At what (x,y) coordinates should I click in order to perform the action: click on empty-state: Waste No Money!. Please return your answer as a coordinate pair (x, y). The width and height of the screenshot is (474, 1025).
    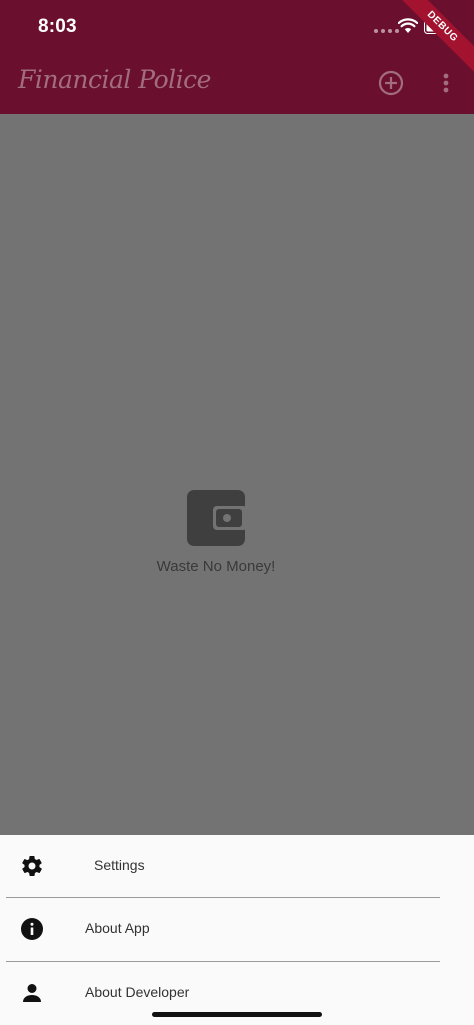
    Looking at the image, I should click on (216, 532).